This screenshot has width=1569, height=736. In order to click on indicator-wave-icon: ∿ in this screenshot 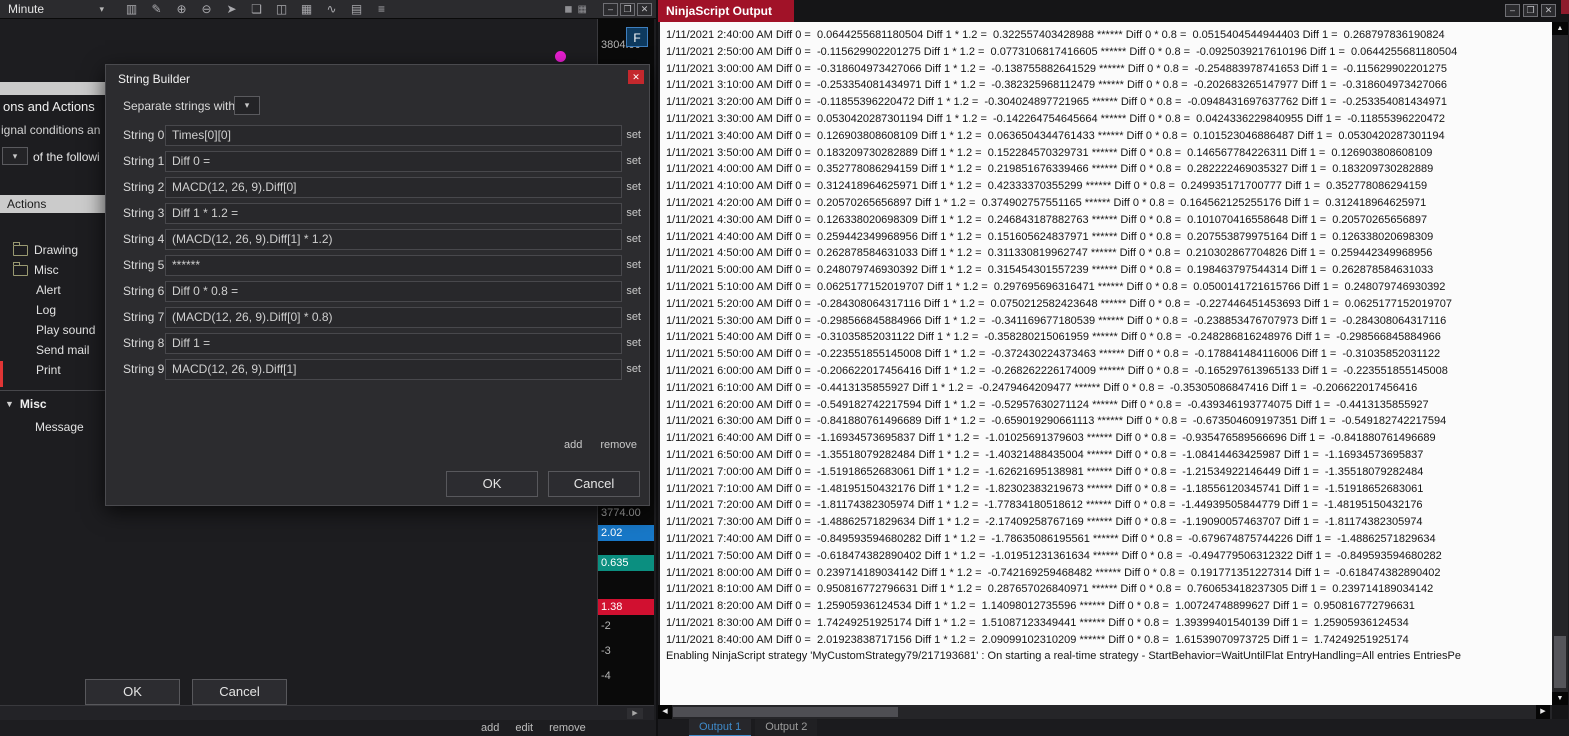, I will do `click(331, 9)`.